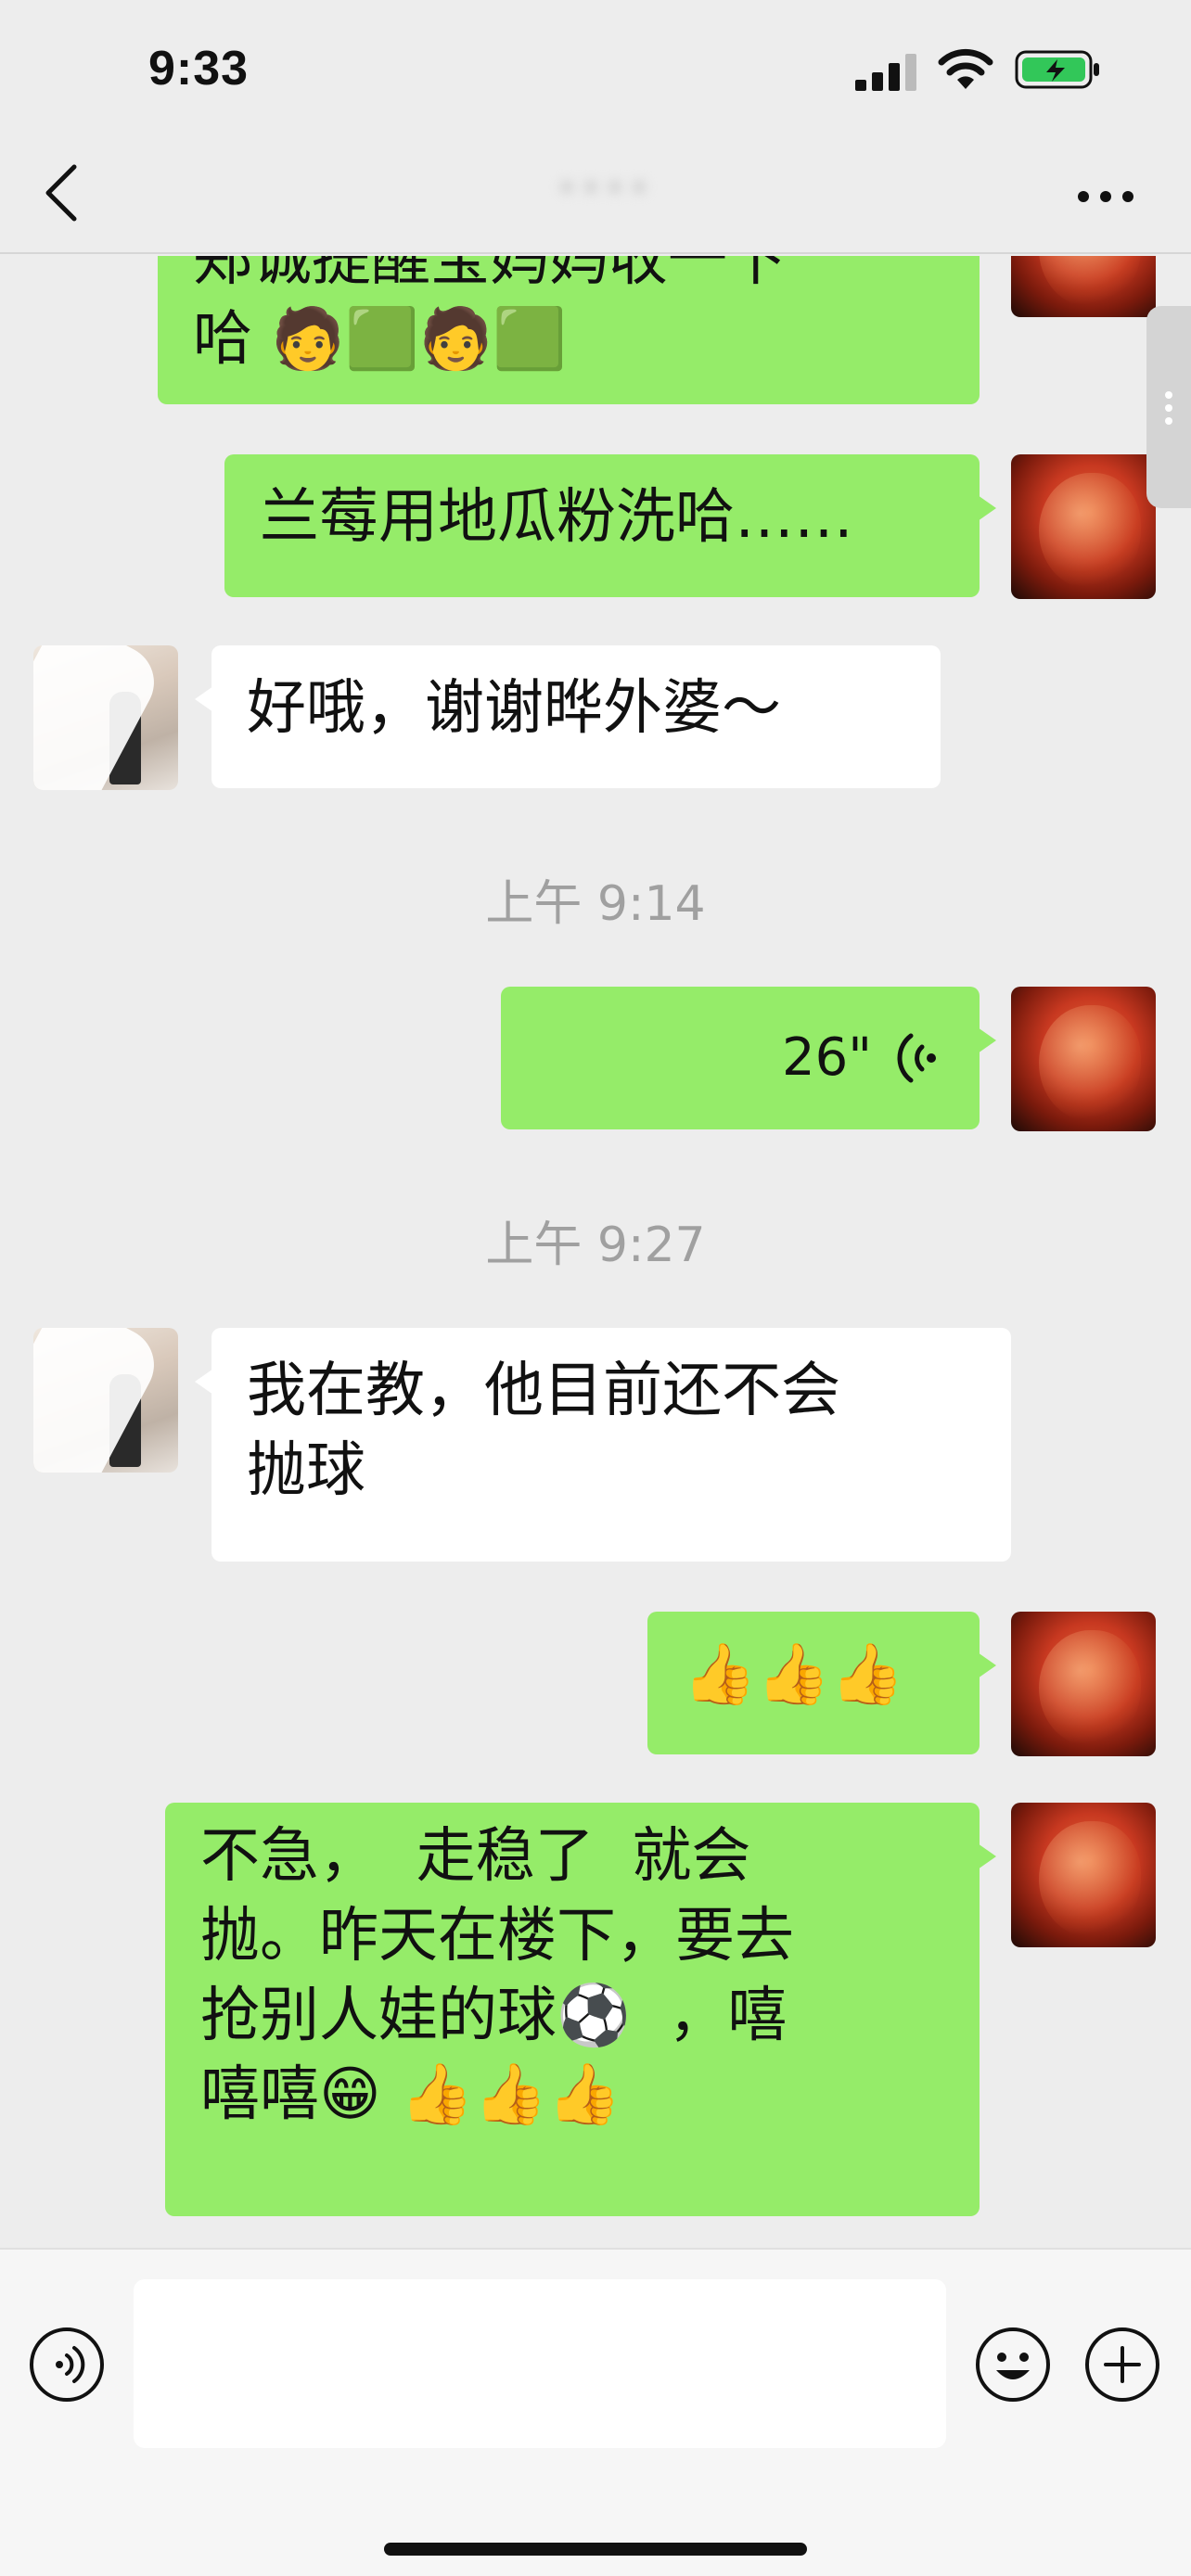  Describe the element at coordinates (199, 69) in the screenshot. I see `status-time: 9:33` at that location.